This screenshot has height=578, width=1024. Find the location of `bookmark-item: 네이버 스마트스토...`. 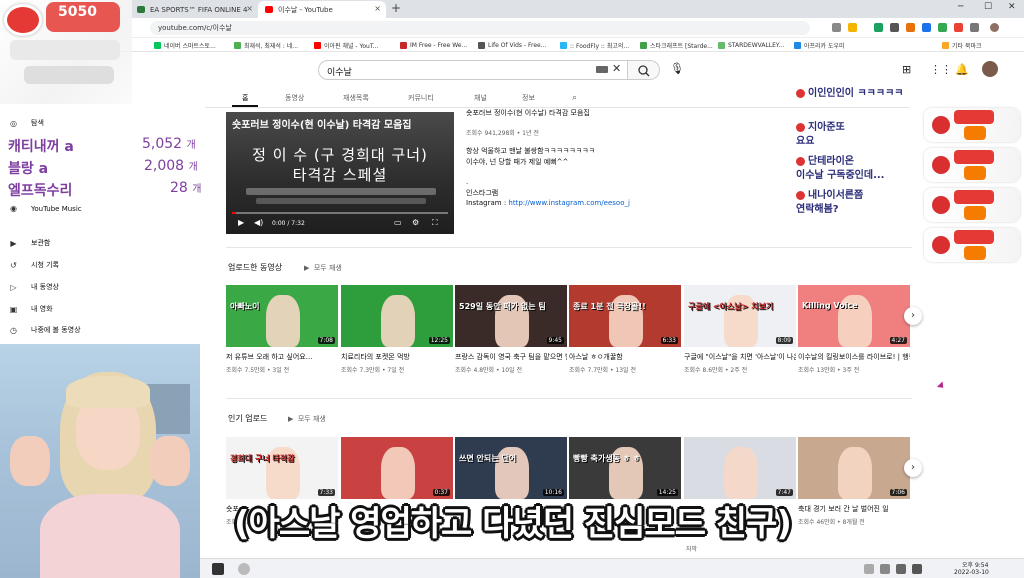

bookmark-item: 네이버 스마트스토... is located at coordinates (185, 45).